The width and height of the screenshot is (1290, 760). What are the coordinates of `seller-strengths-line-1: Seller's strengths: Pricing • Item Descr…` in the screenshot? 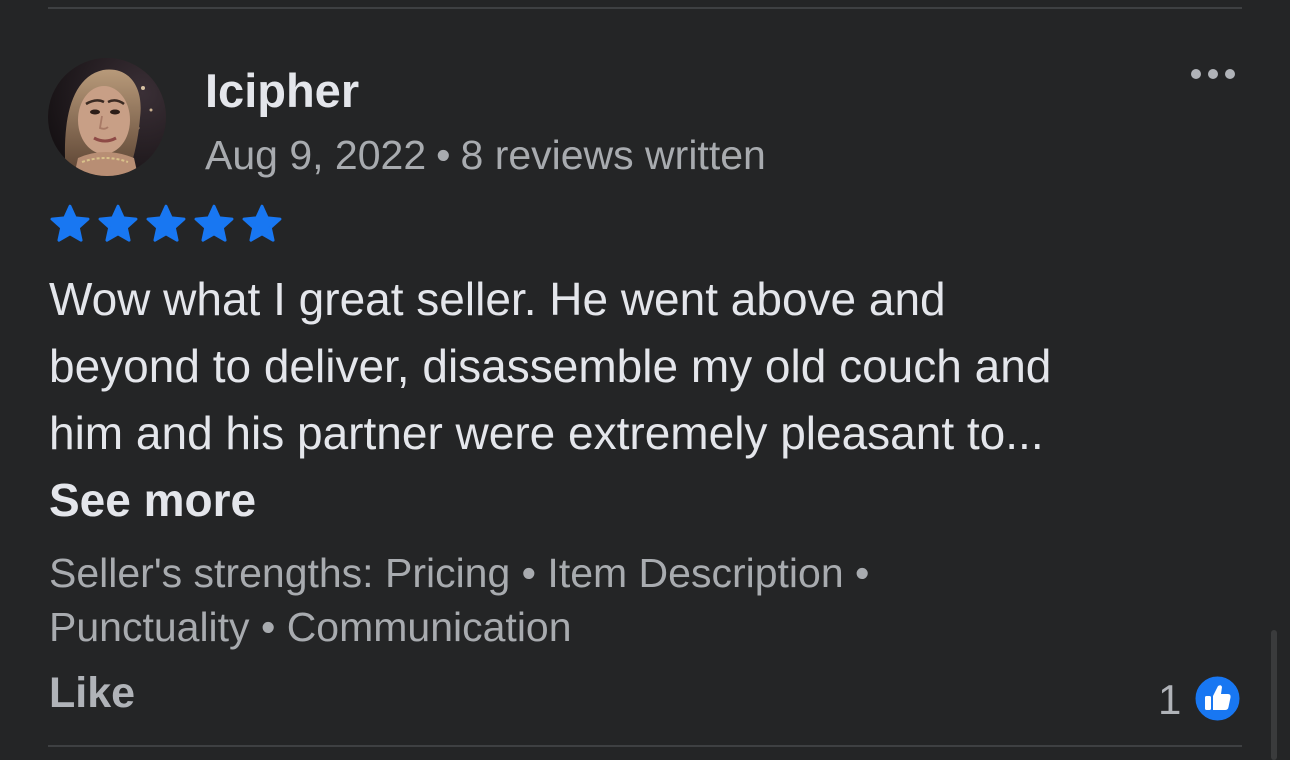 It's located at (459, 573).